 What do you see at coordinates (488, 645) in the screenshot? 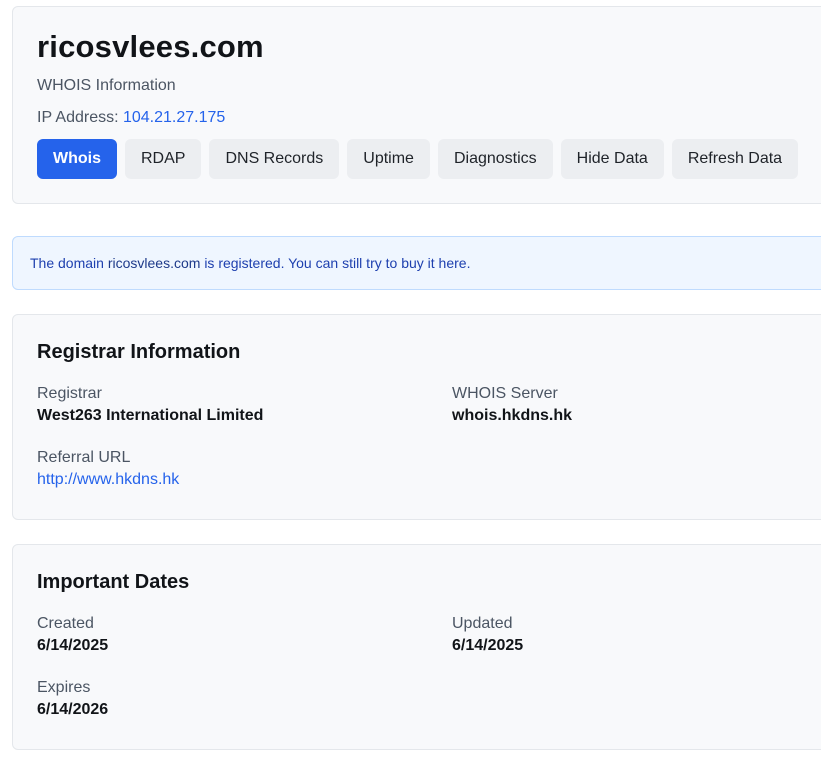
I see `updated-value: 6/14/2025` at bounding box center [488, 645].